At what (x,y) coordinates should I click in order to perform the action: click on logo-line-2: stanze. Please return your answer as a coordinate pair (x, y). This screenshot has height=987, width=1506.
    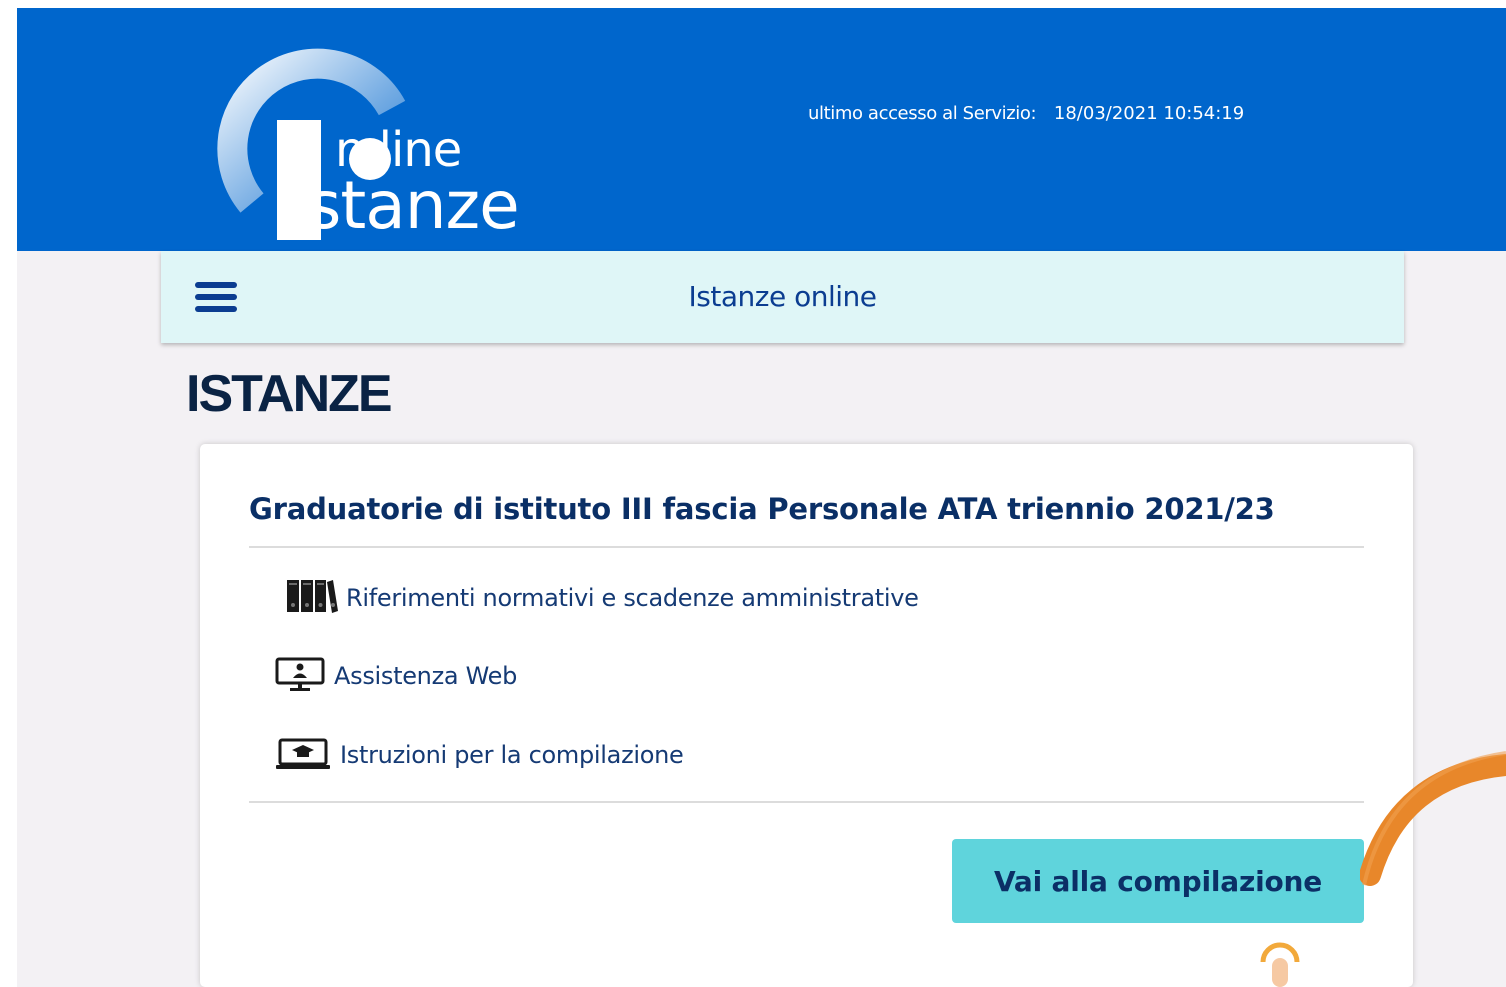
    Looking at the image, I should click on (413, 205).